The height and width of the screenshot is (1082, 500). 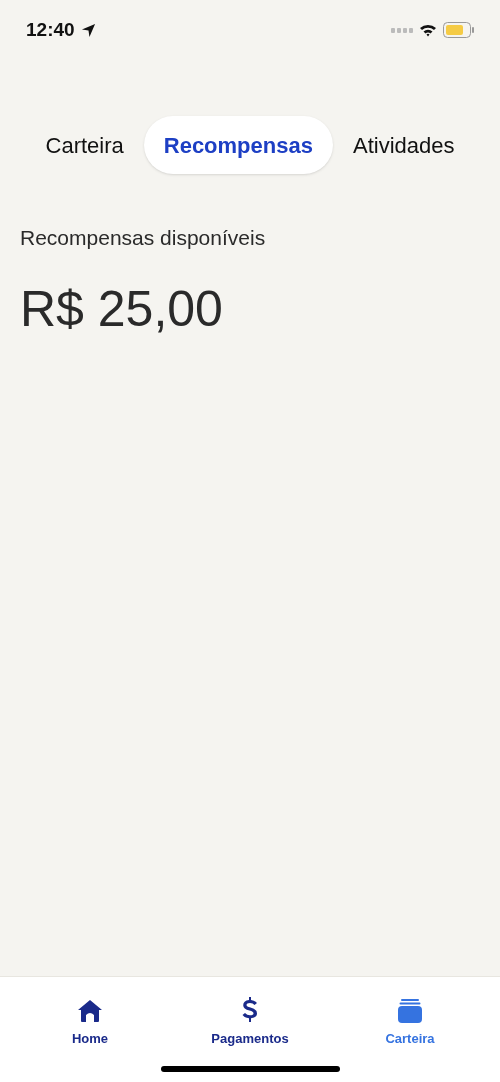 I want to click on nav-item: Pagamentos, so click(x=250, y=1023).